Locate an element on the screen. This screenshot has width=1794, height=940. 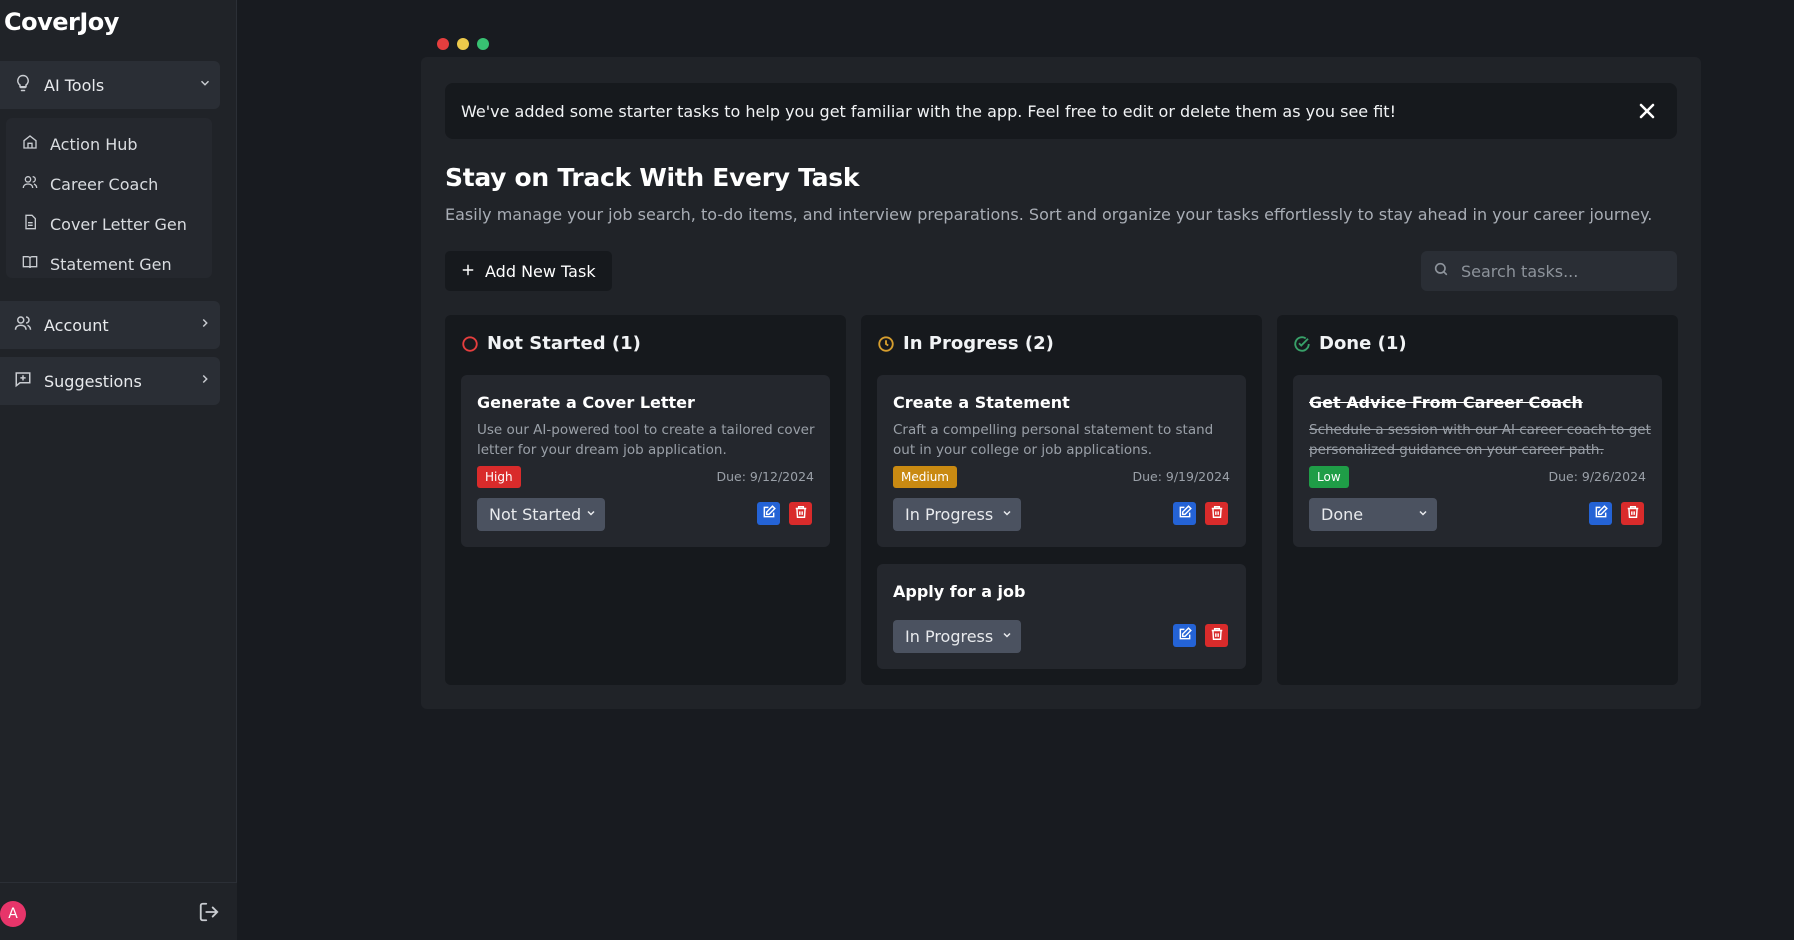
task-title: Generate a Cover Letter is located at coordinates (586, 402).